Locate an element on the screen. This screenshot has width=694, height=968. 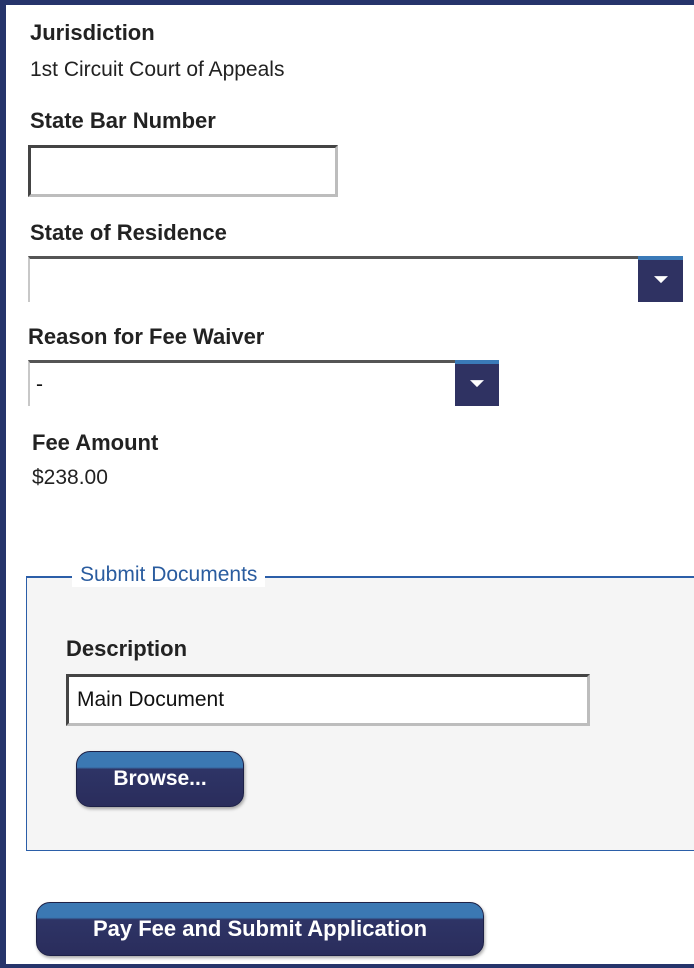
fee-waiver-dropdown-button is located at coordinates (477, 383).